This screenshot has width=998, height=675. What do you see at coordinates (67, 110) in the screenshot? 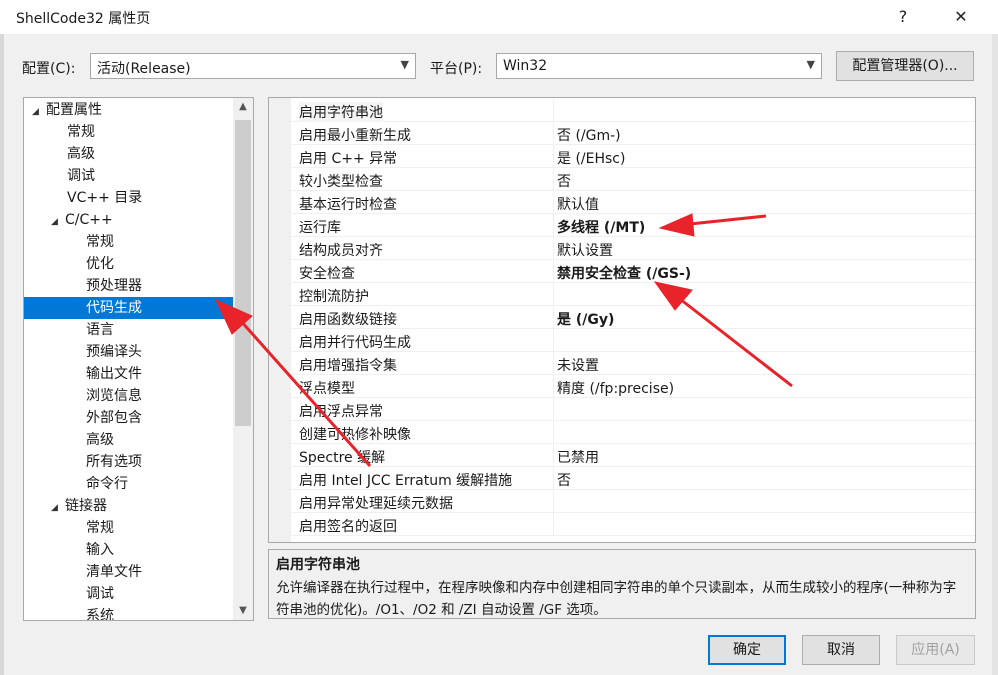
I see `tree-item: ◢ 配置属性` at bounding box center [67, 110].